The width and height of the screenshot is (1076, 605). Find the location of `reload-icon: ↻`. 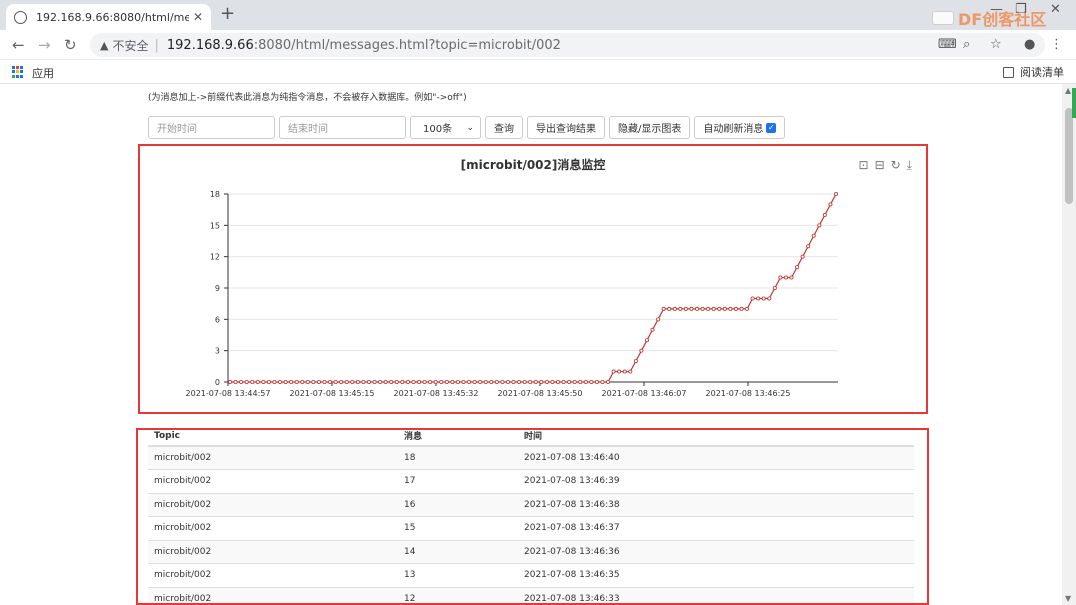

reload-icon: ↻ is located at coordinates (70, 45).